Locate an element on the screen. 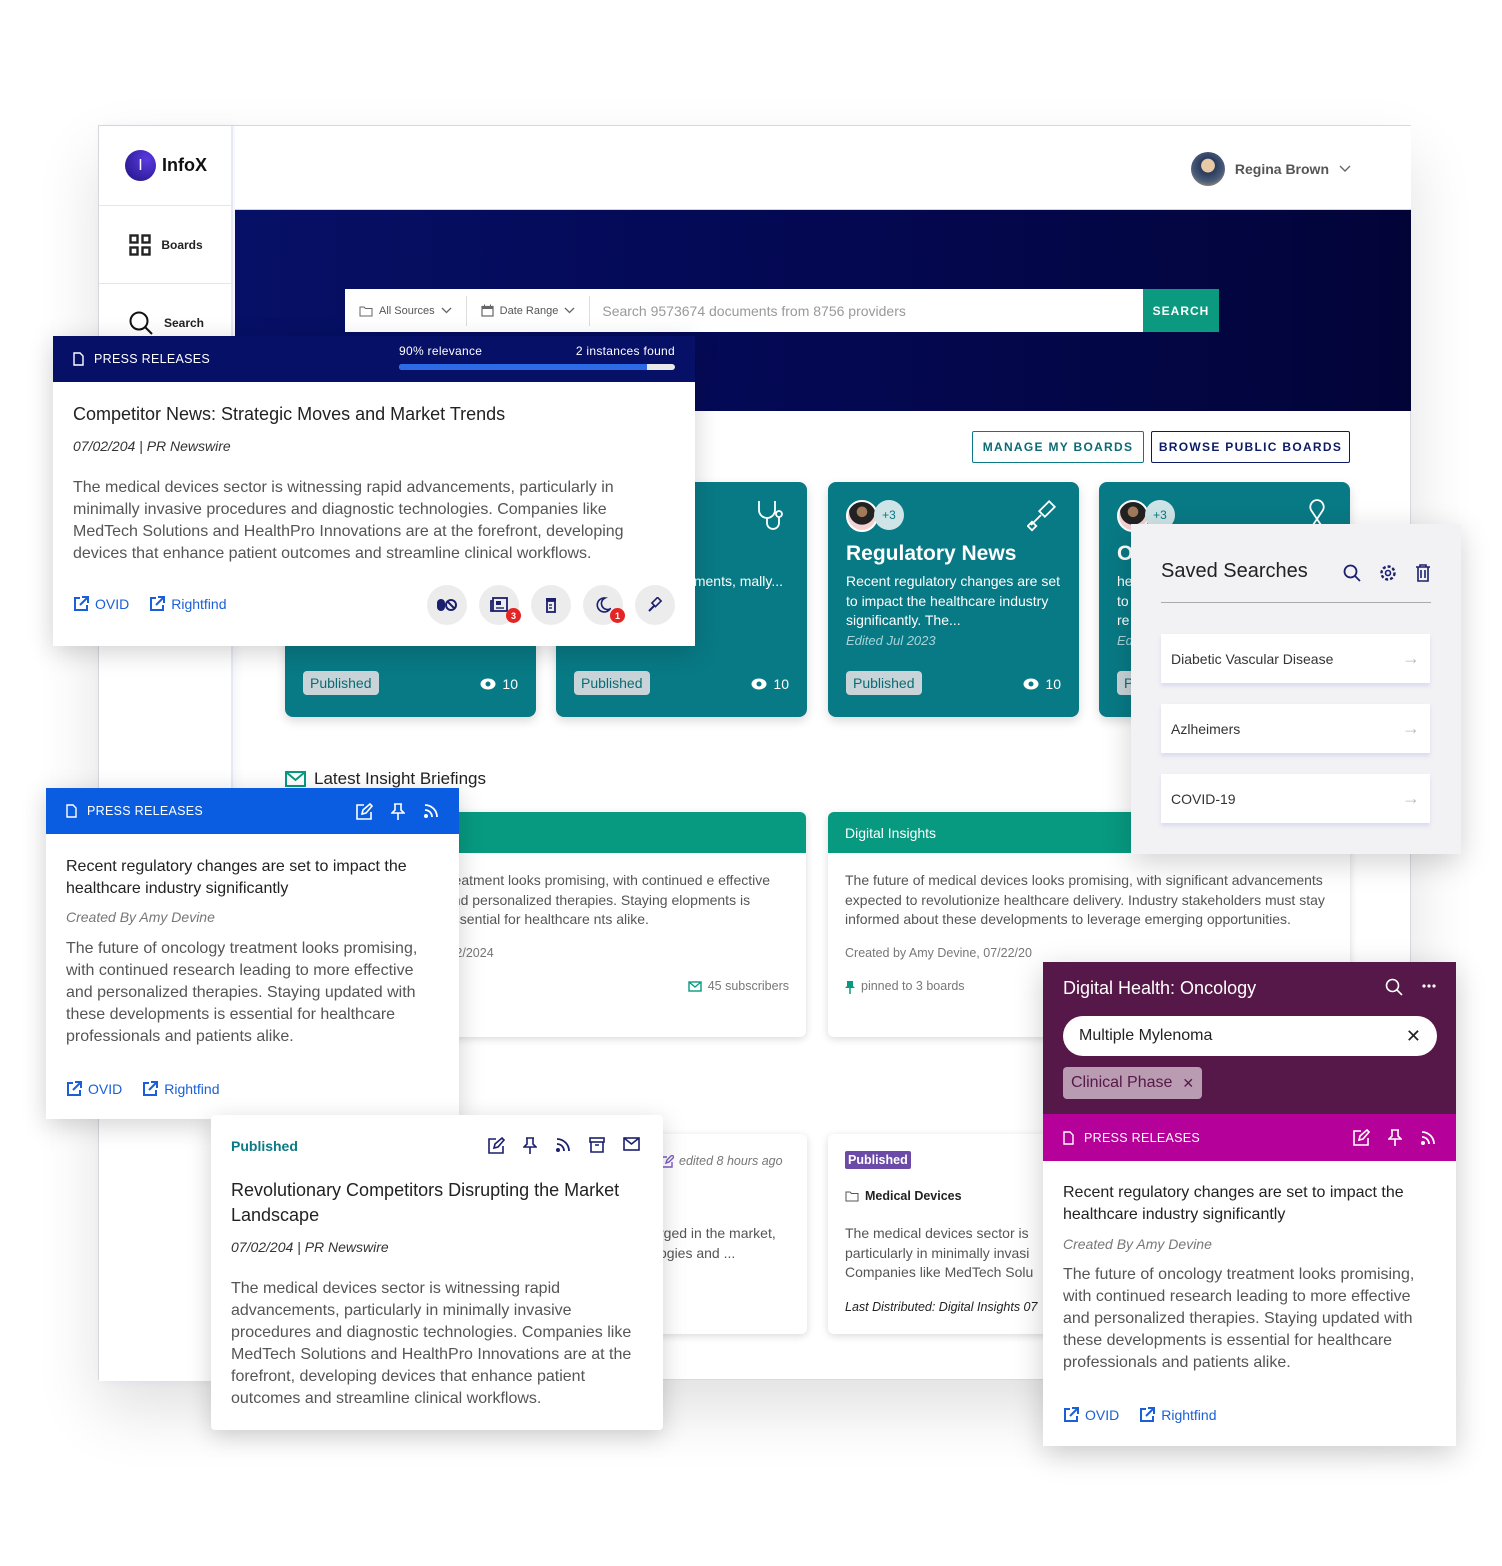  stethoscope-icon is located at coordinates (770, 515).